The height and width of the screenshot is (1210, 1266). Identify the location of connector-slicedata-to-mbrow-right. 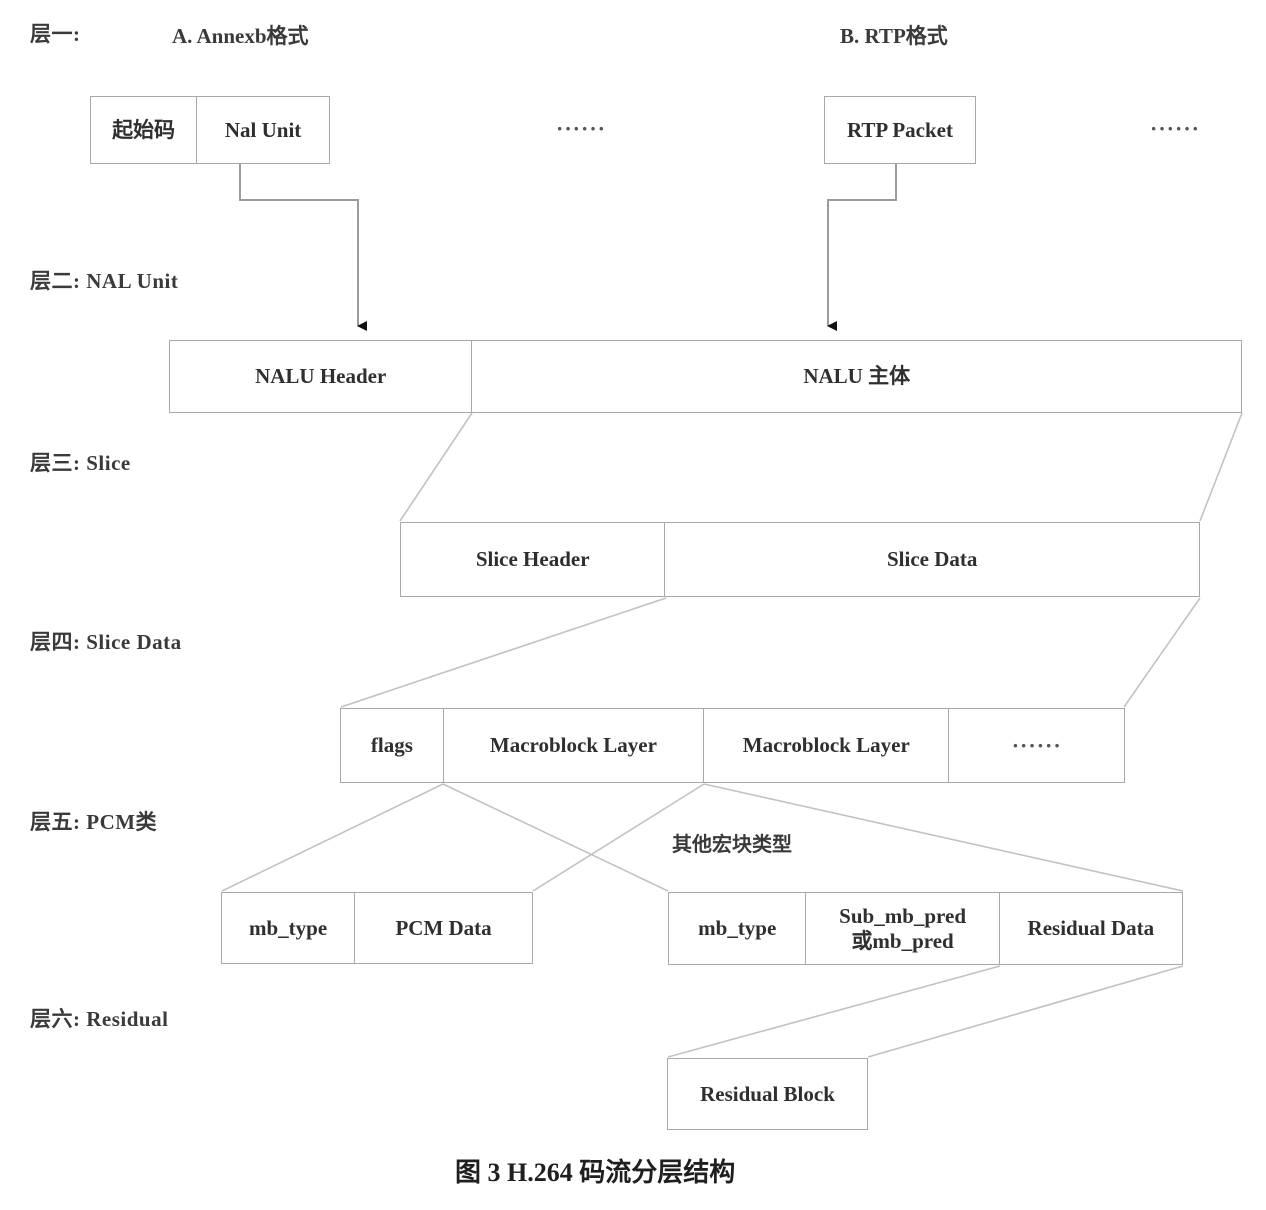
(1162, 652).